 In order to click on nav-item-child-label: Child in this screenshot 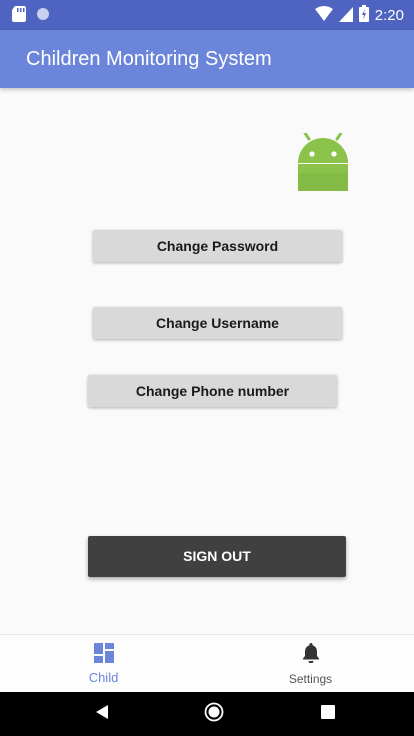, I will do `click(103, 677)`.